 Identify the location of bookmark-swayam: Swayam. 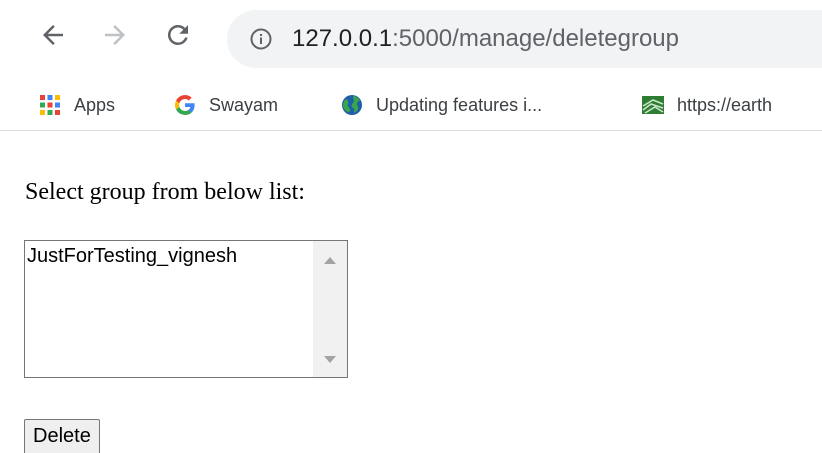
(225, 105).